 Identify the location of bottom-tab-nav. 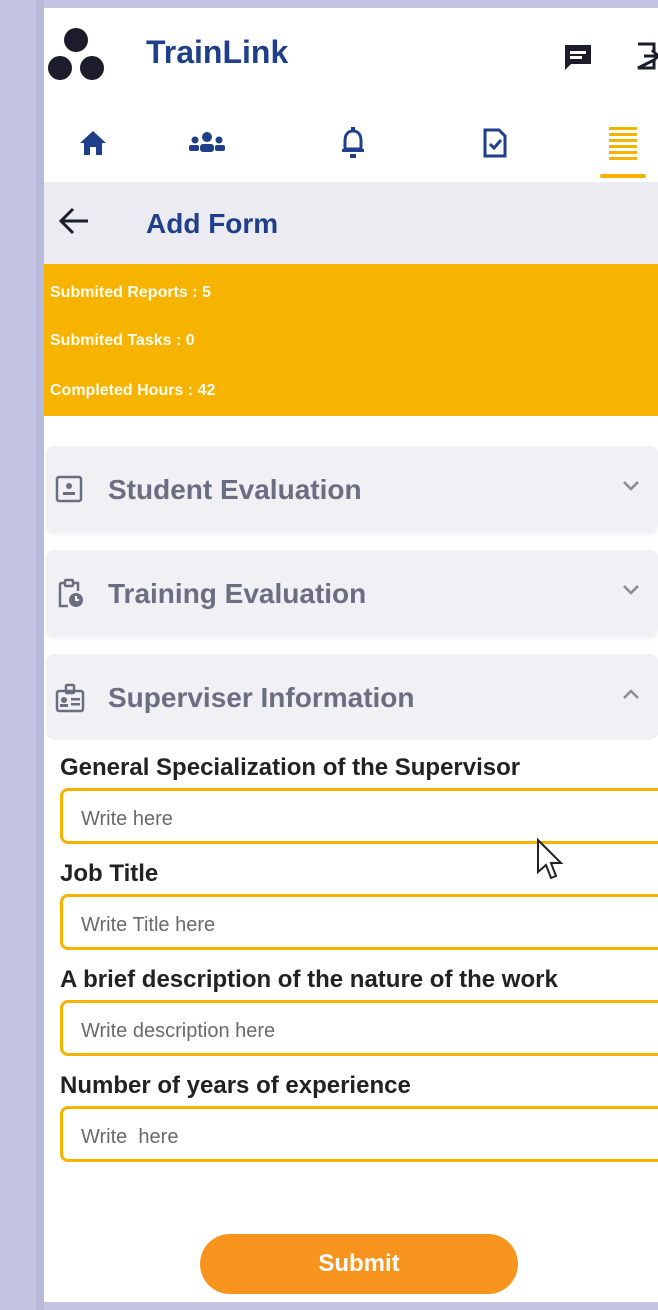
(351, 143).